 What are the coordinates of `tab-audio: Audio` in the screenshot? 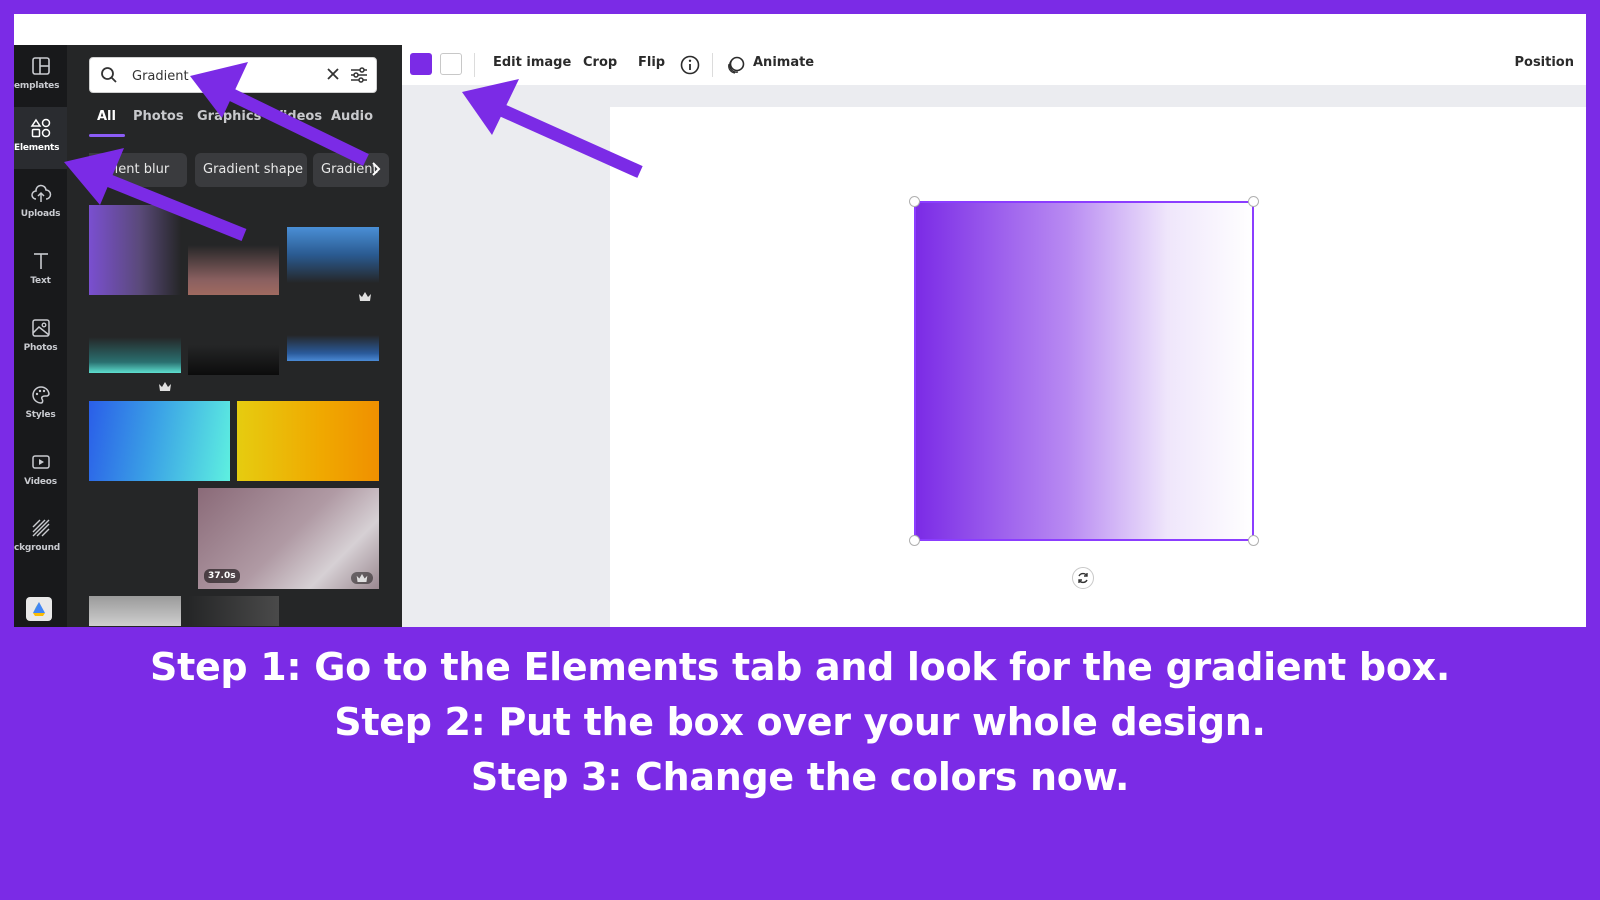 It's located at (352, 116).